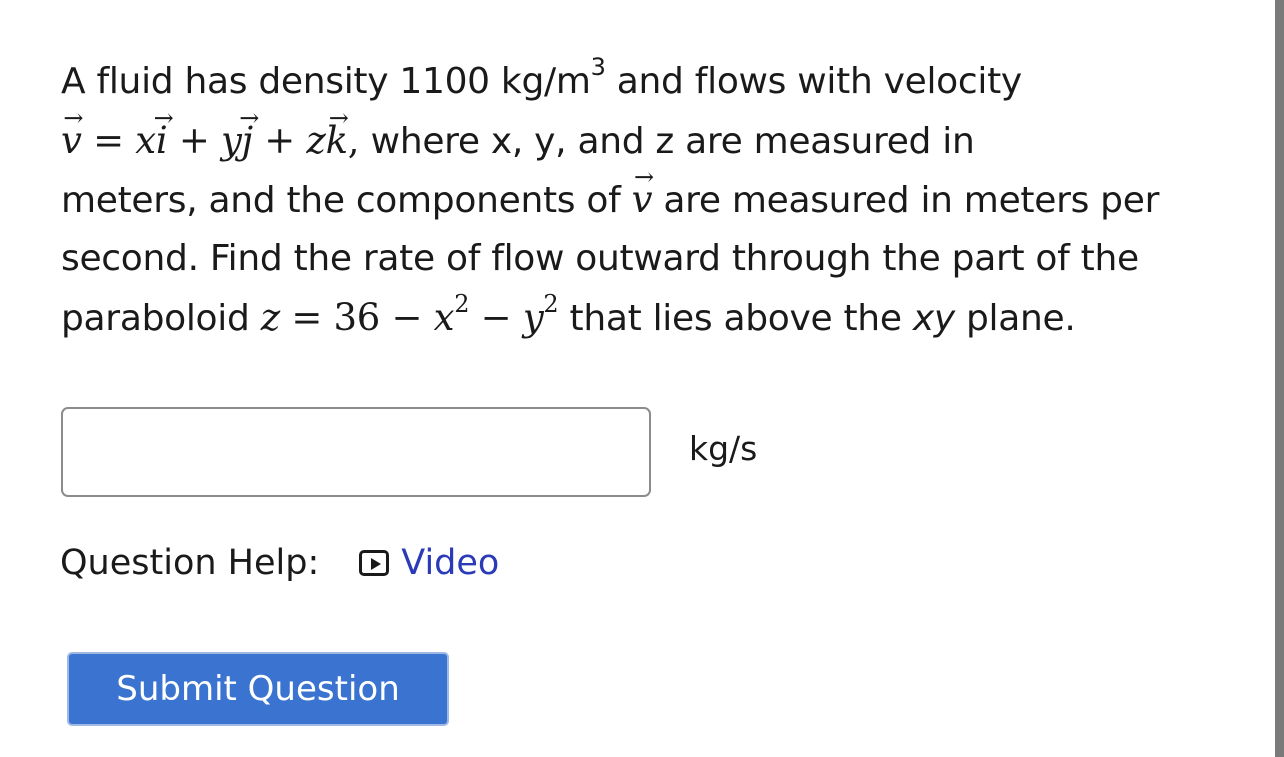 The image size is (1284, 757). I want to click on constant-36: 36, so click(357, 317).